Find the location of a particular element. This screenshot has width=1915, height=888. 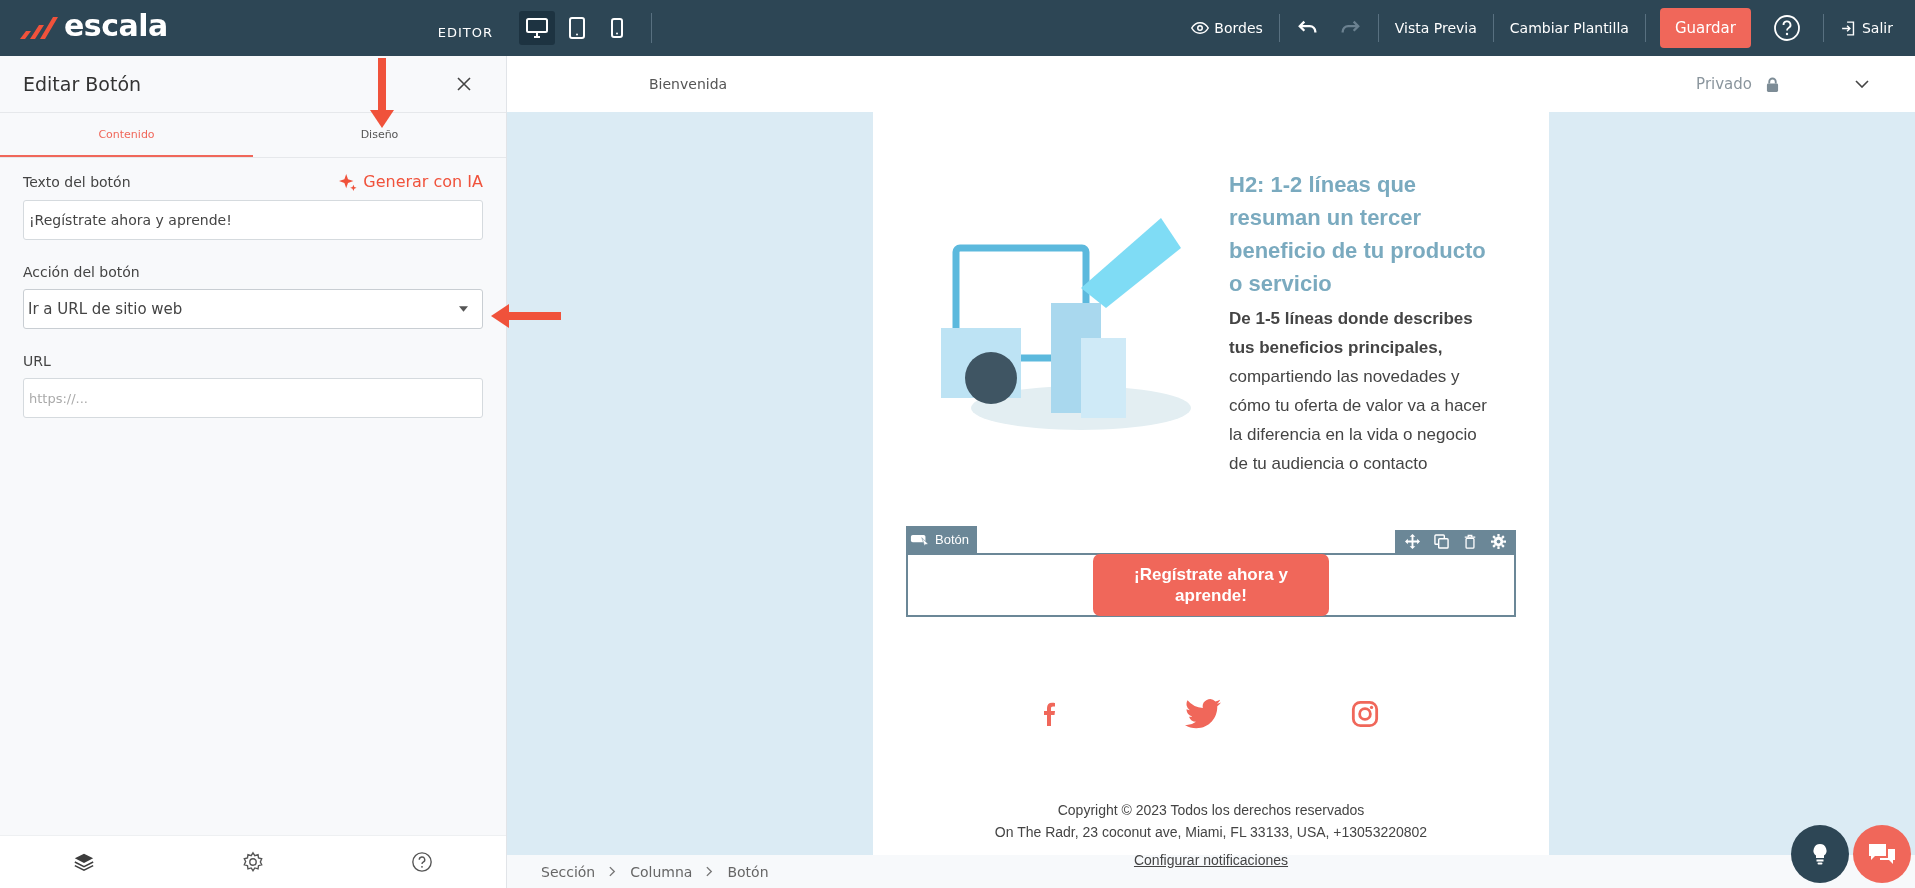

preview-button: Vista Previa is located at coordinates (1435, 28).